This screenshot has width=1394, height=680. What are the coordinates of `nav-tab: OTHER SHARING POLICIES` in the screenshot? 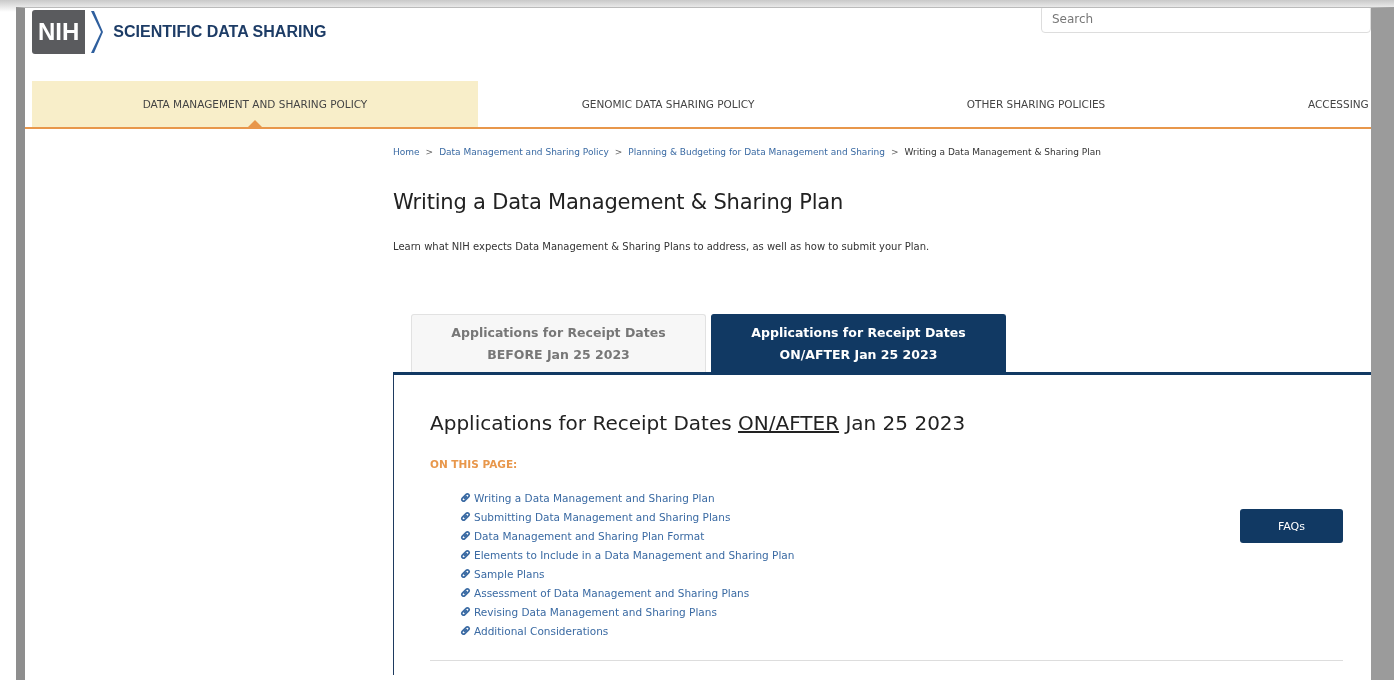 It's located at (1036, 104).